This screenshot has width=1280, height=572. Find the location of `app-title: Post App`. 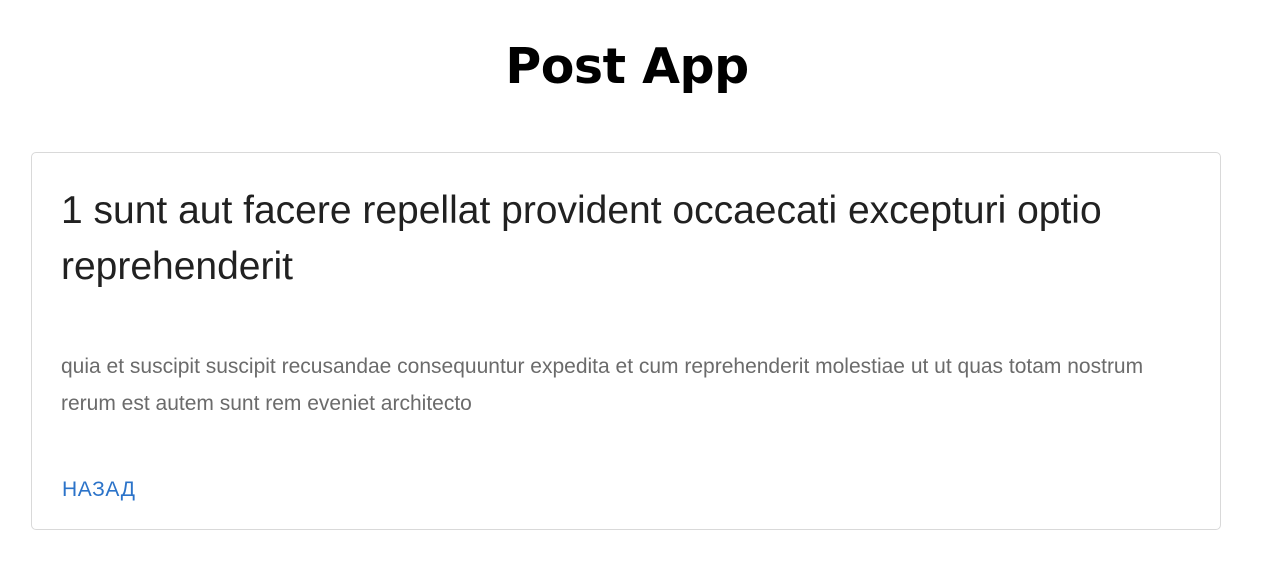

app-title: Post App is located at coordinates (627, 66).